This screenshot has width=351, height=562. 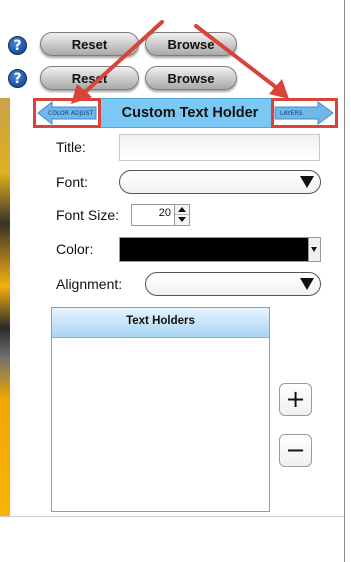 I want to click on color-adjust-nav-button: COLOR ADJUST, so click(x=67, y=113).